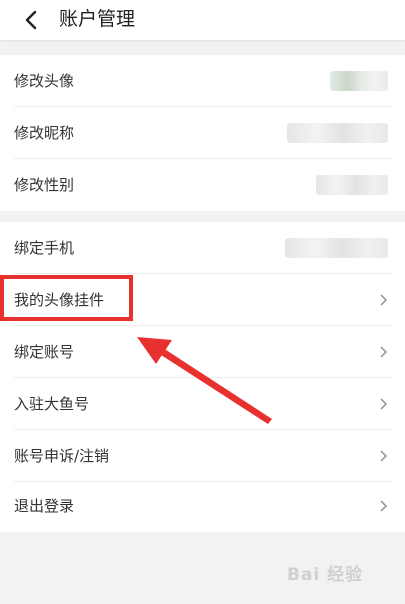 The width and height of the screenshot is (405, 604). What do you see at coordinates (325, 575) in the screenshot?
I see `baidu-watermark: Bai 经验` at bounding box center [325, 575].